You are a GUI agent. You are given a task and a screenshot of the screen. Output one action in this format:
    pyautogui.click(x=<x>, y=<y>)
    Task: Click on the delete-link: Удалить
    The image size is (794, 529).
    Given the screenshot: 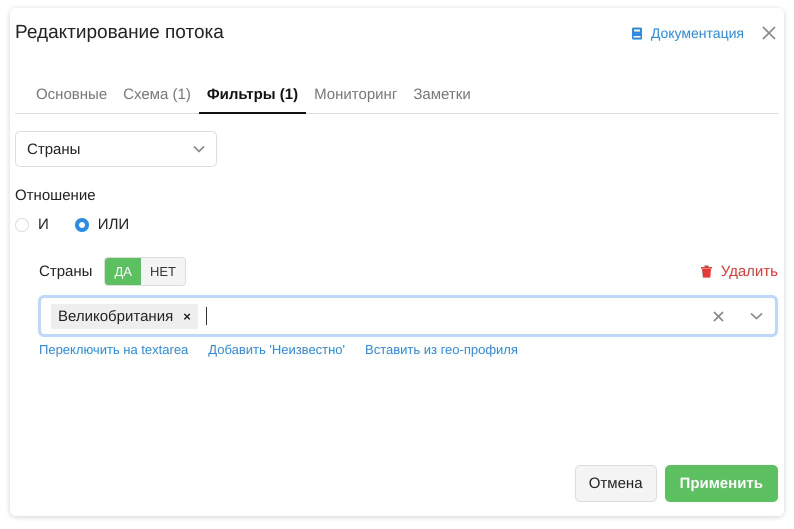 What is the action you would take?
    pyautogui.click(x=739, y=271)
    